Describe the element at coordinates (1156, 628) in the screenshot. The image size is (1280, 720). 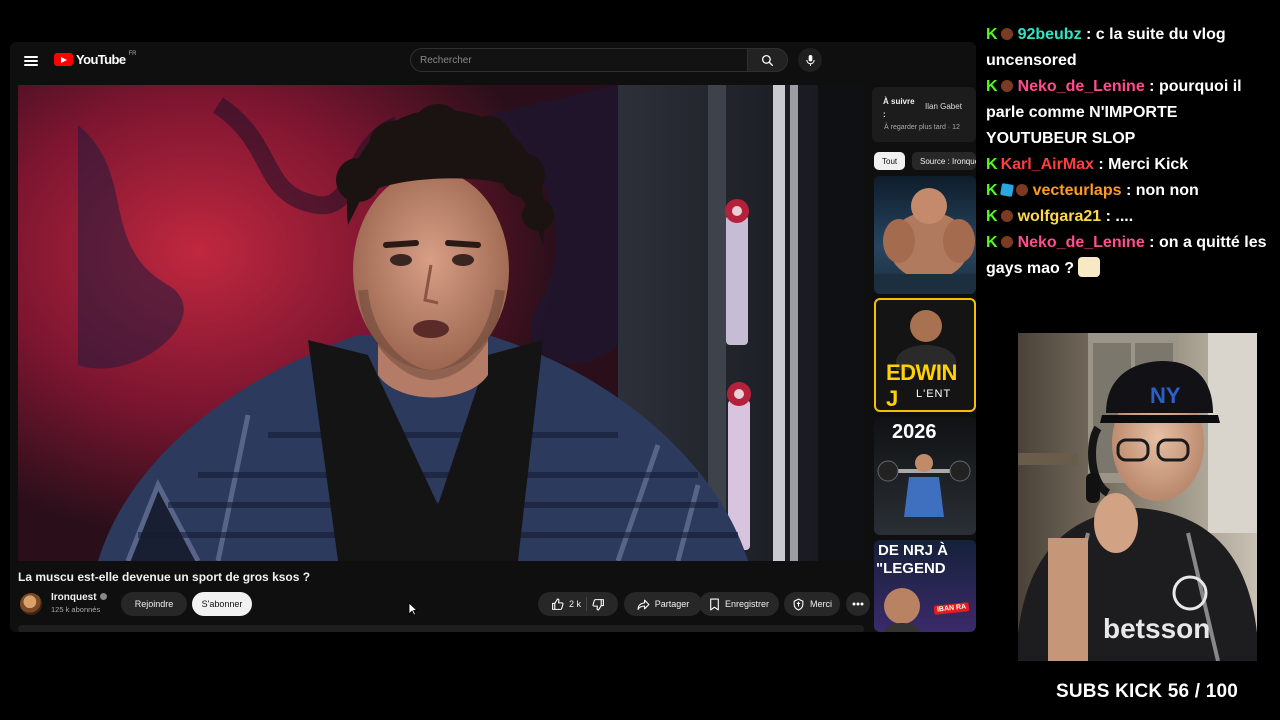
I see `svg-text: betsson` at that location.